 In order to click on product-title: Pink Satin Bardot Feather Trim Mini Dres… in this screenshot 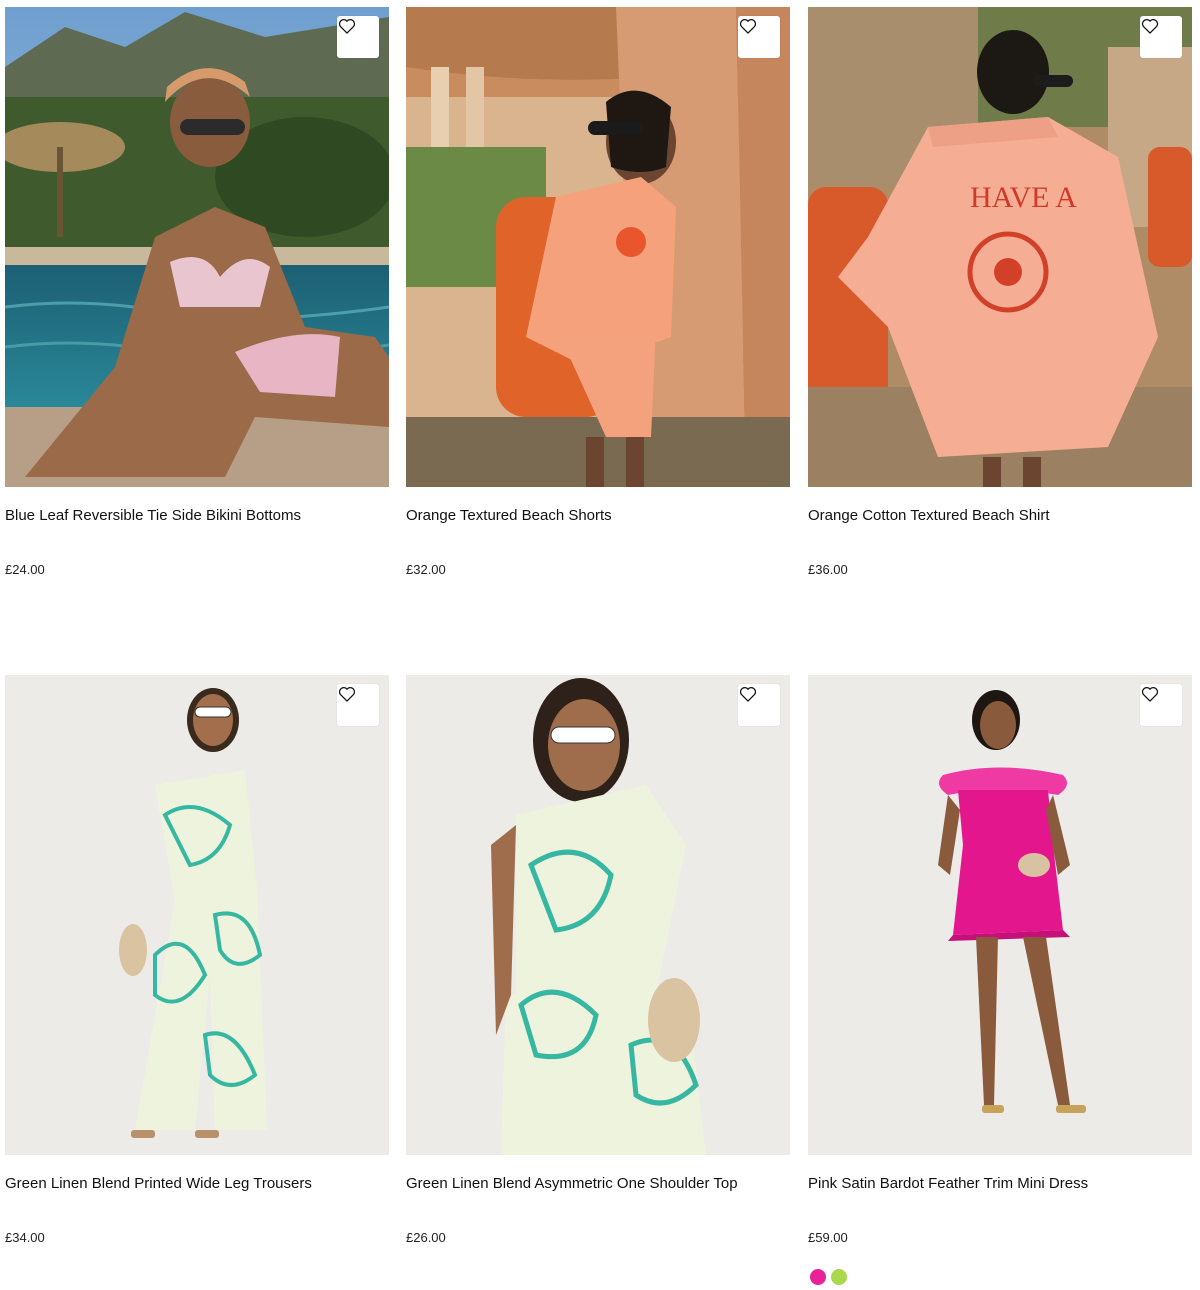, I will do `click(948, 1184)`.